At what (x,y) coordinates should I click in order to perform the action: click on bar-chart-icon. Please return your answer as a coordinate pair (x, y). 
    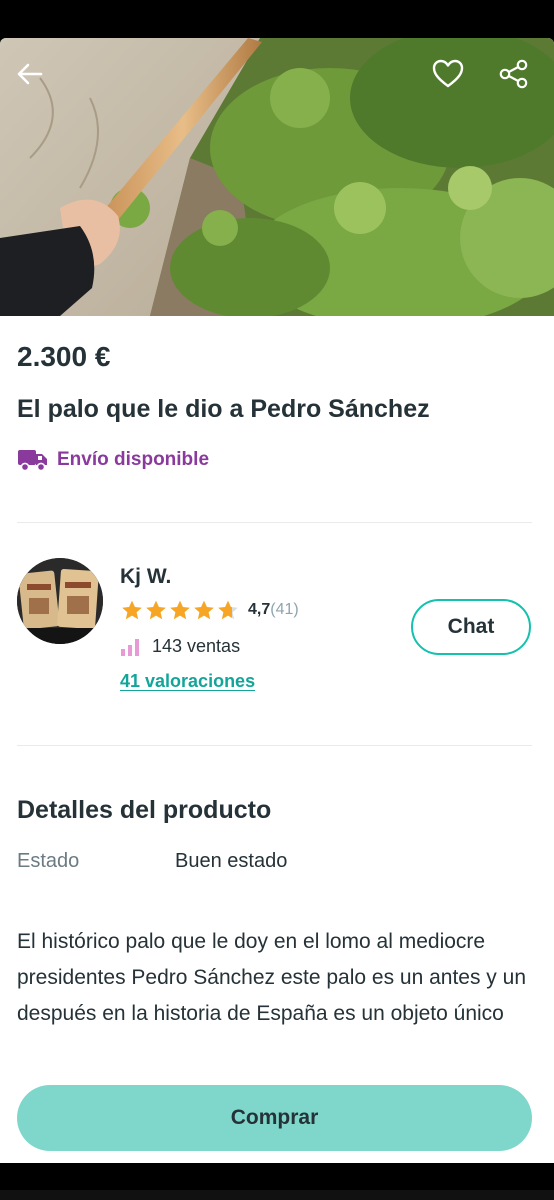
    Looking at the image, I should click on (130, 647).